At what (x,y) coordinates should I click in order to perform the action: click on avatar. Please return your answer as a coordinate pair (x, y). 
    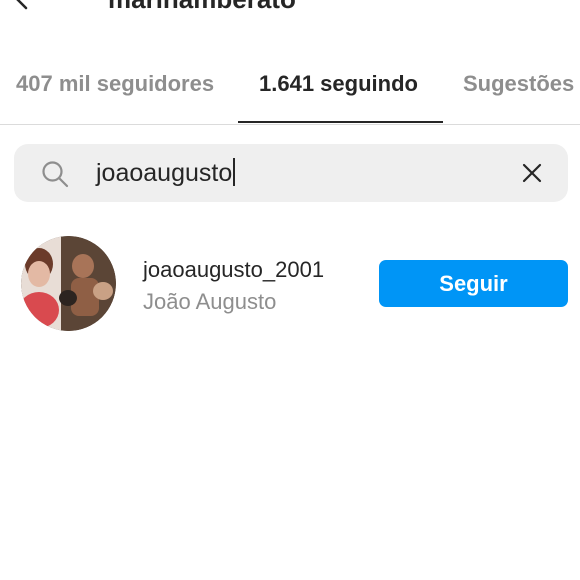
    Looking at the image, I should click on (68, 283).